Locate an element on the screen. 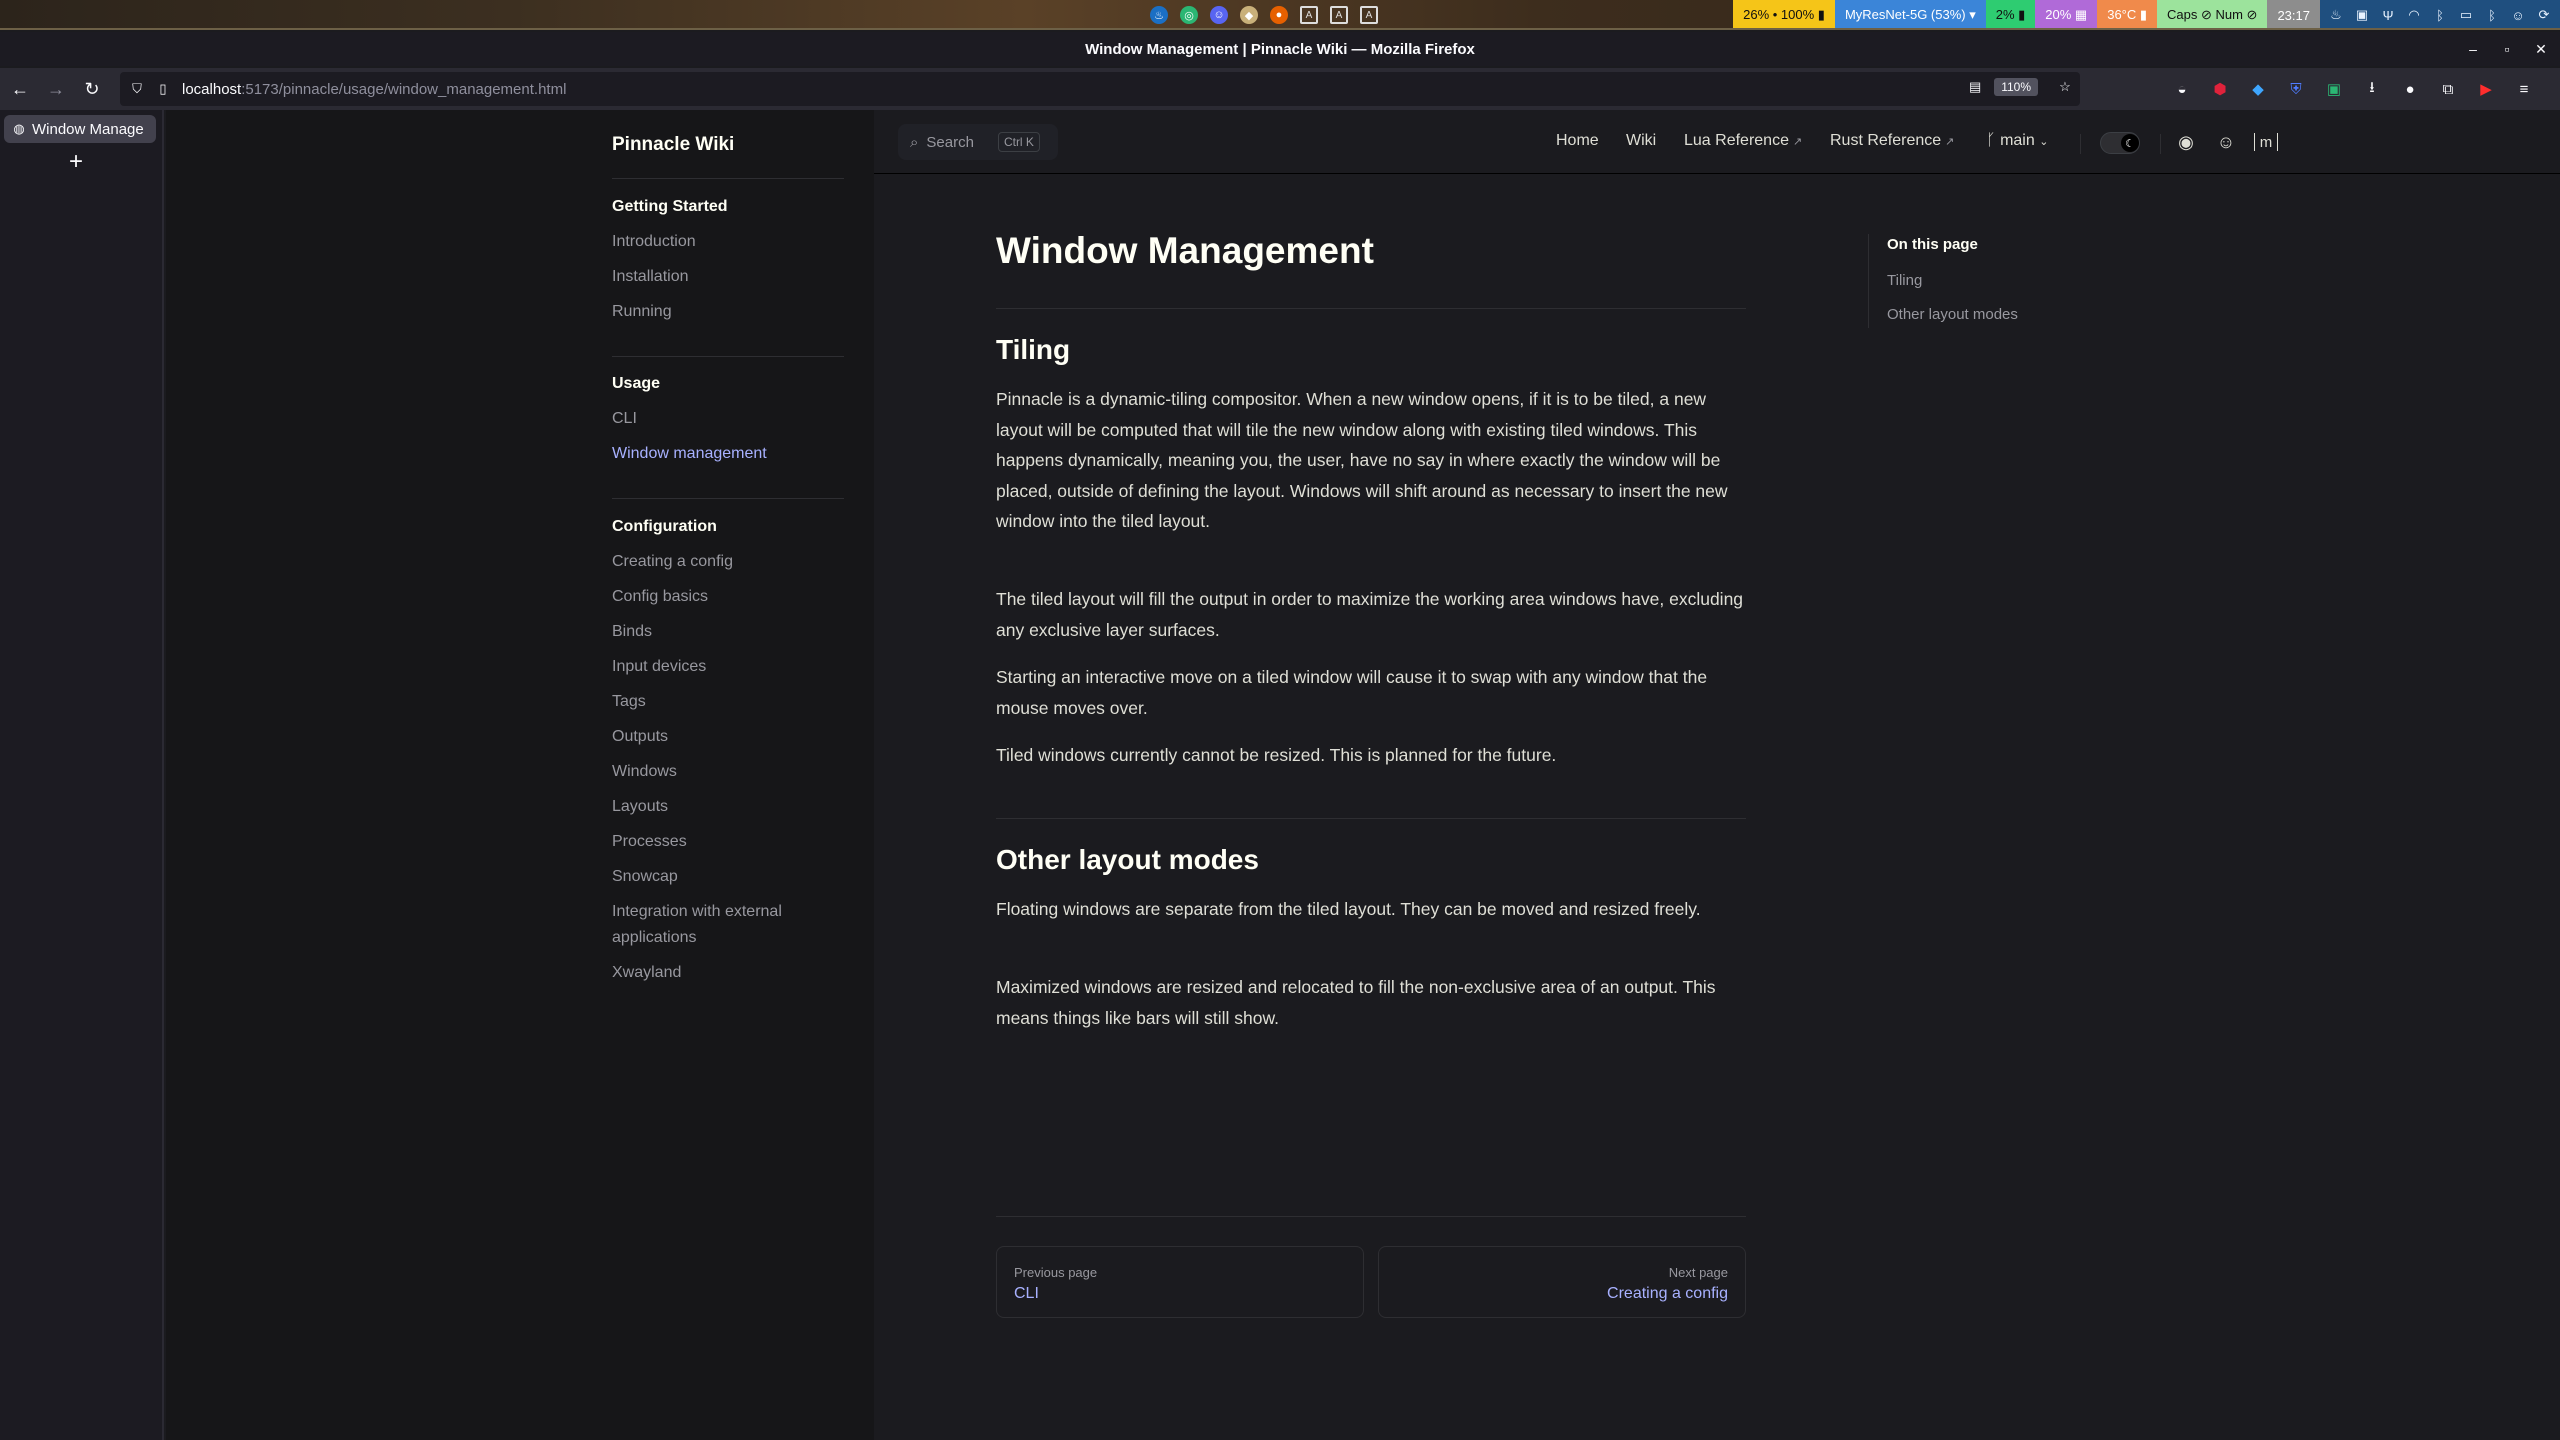 The width and height of the screenshot is (2560, 1440). page-title: Window Management is located at coordinates (1185, 250).